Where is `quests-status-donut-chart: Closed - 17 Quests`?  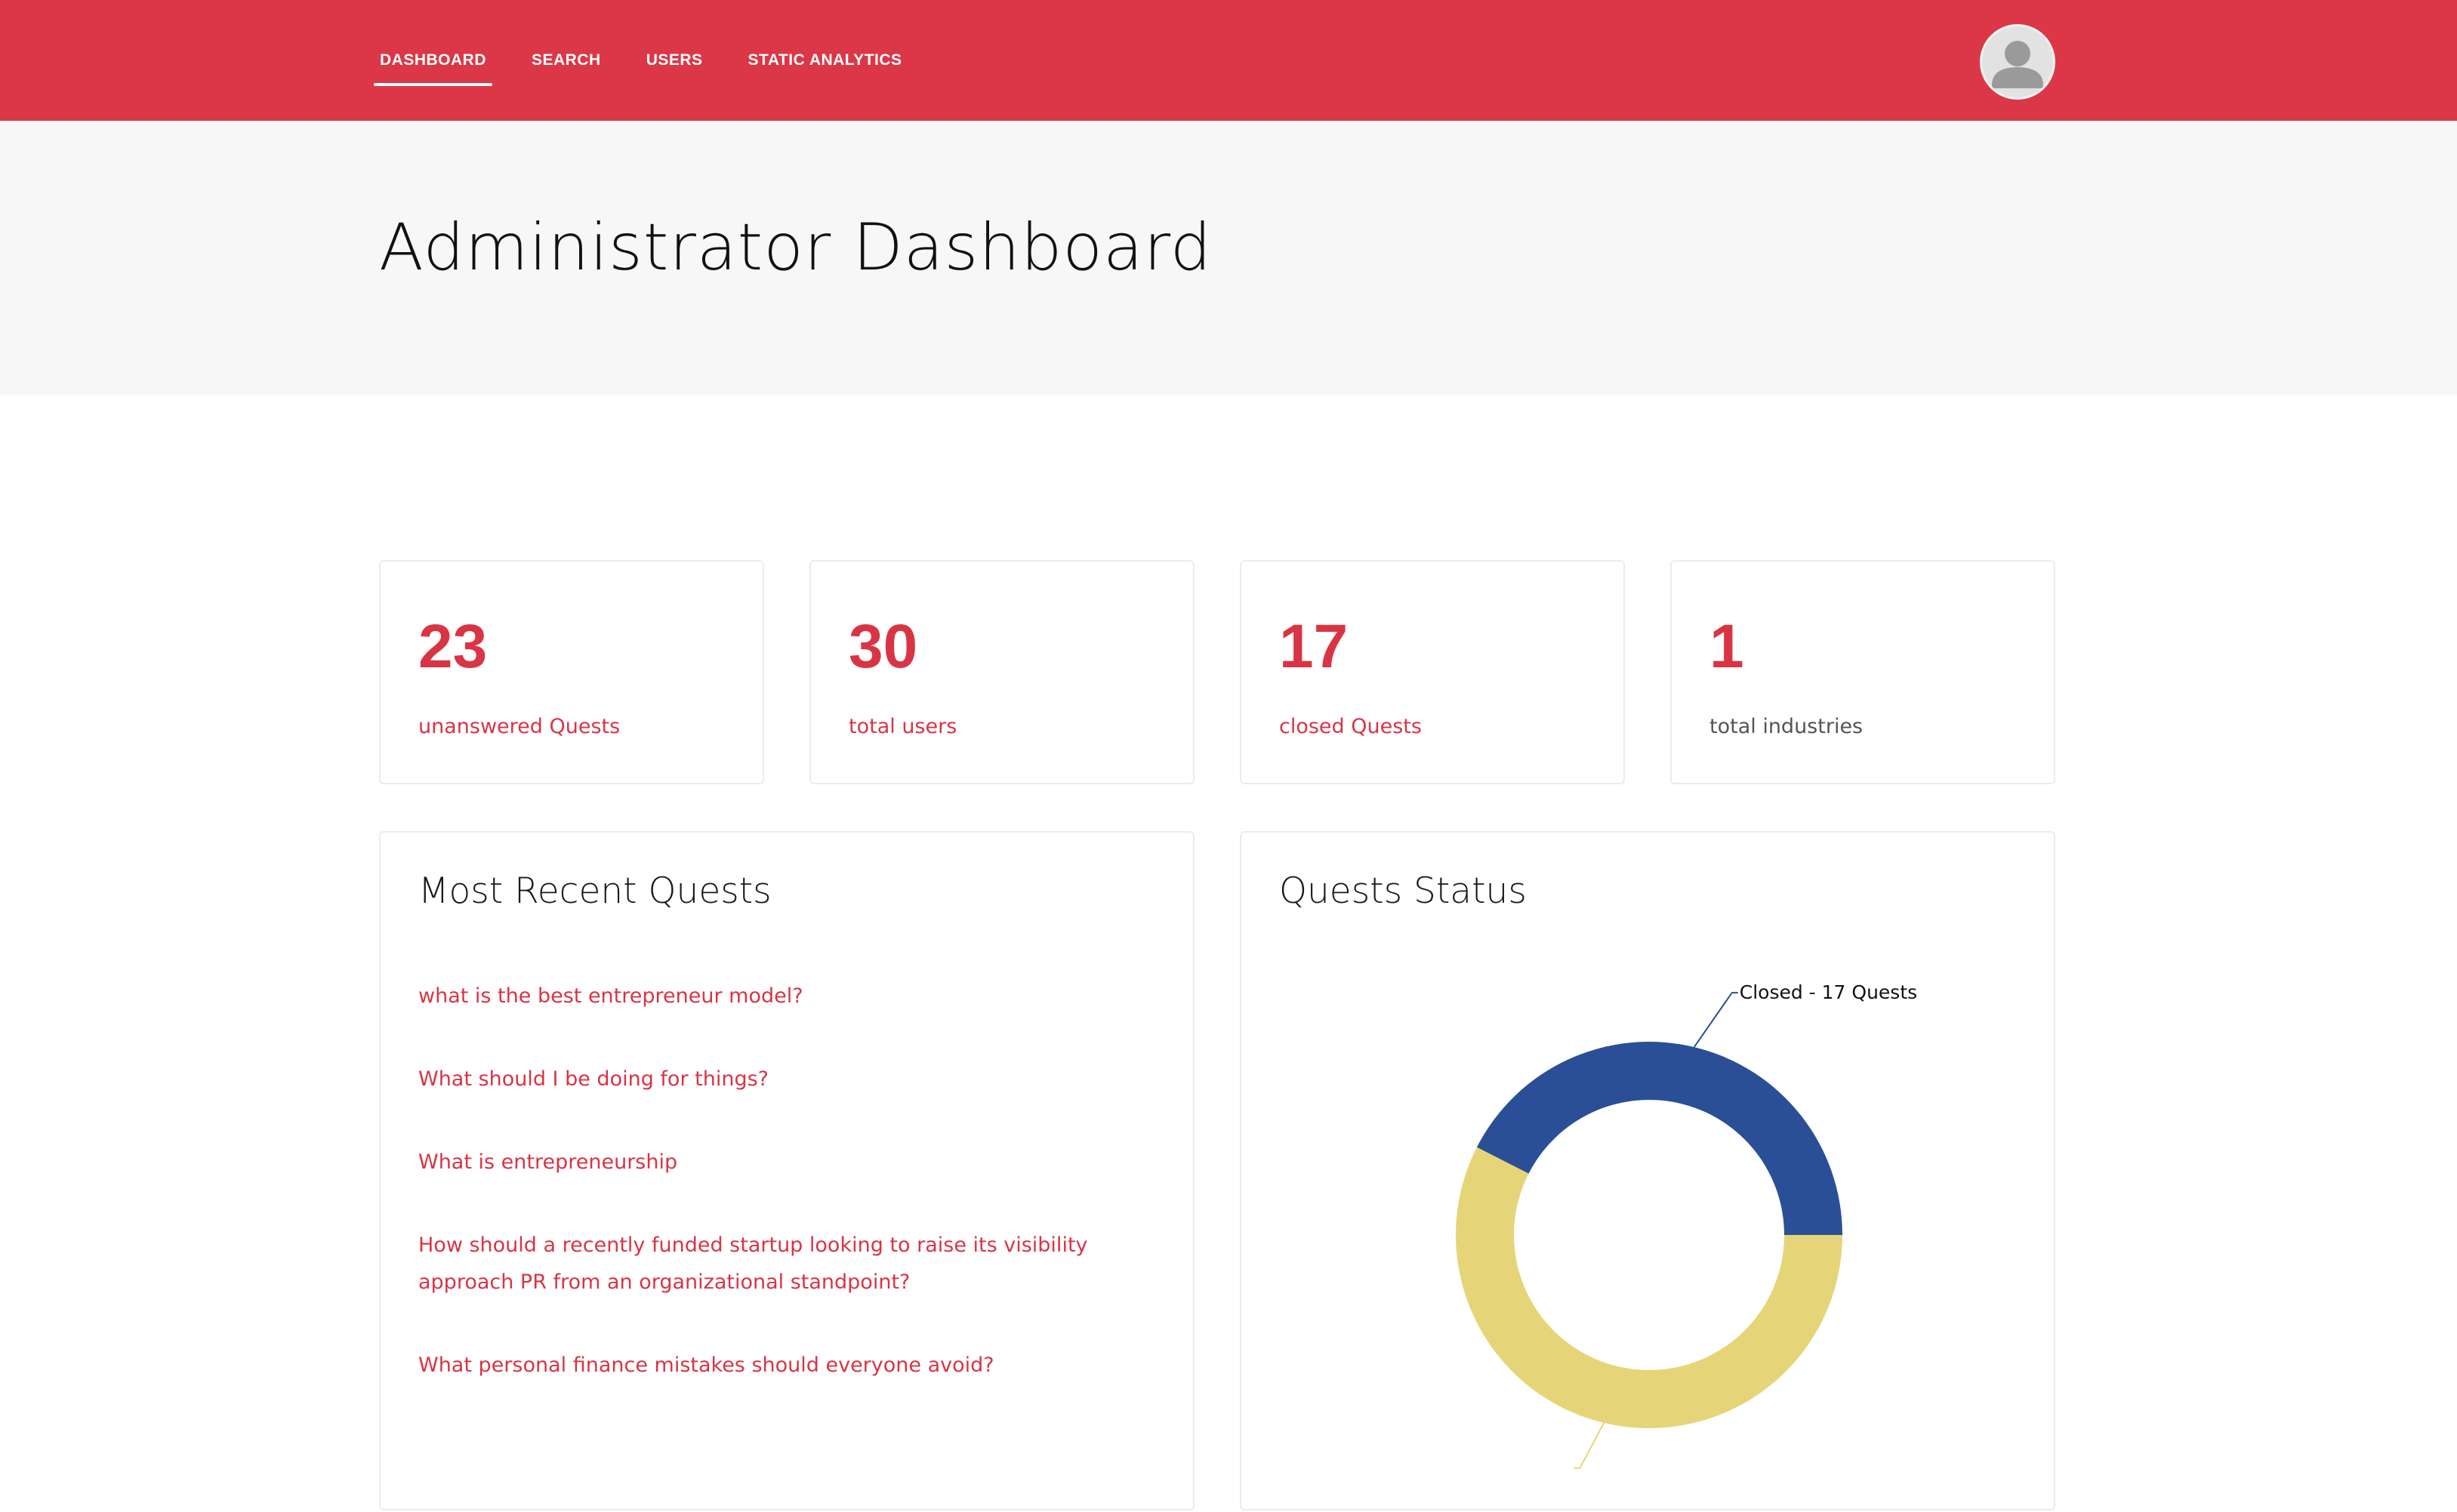
quests-status-donut-chart: Closed - 17 Quests is located at coordinates (1686, 1225).